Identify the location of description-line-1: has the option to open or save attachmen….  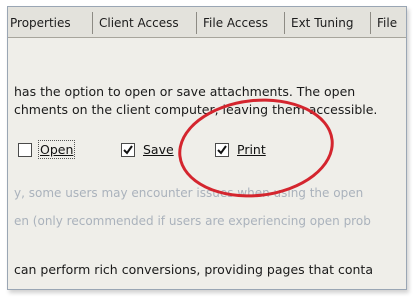
(185, 91).